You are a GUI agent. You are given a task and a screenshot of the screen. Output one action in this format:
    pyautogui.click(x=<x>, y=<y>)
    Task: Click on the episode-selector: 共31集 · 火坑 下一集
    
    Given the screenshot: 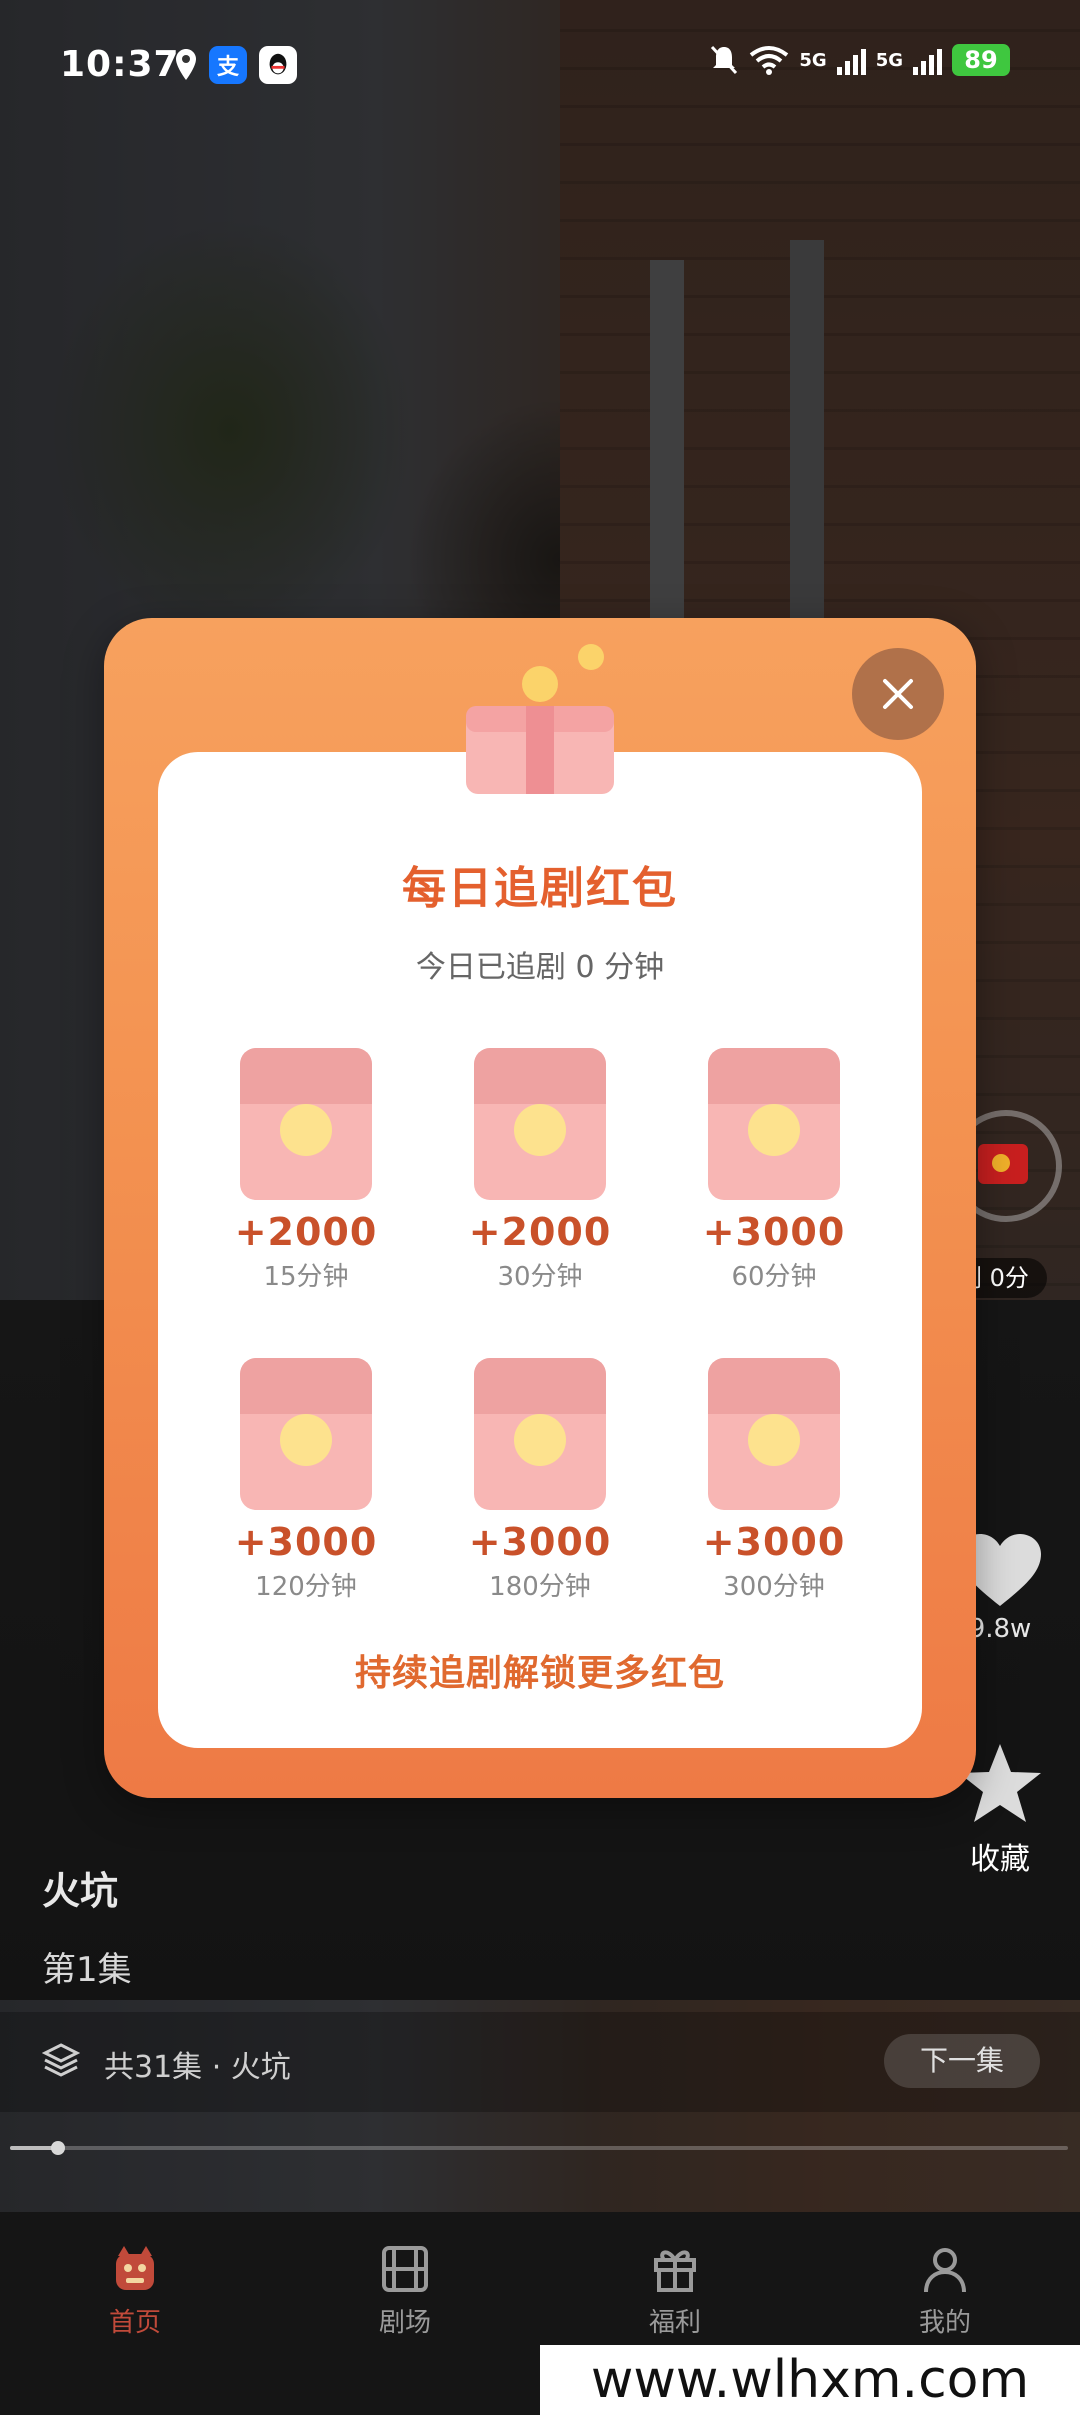 What is the action you would take?
    pyautogui.click(x=540, y=2062)
    